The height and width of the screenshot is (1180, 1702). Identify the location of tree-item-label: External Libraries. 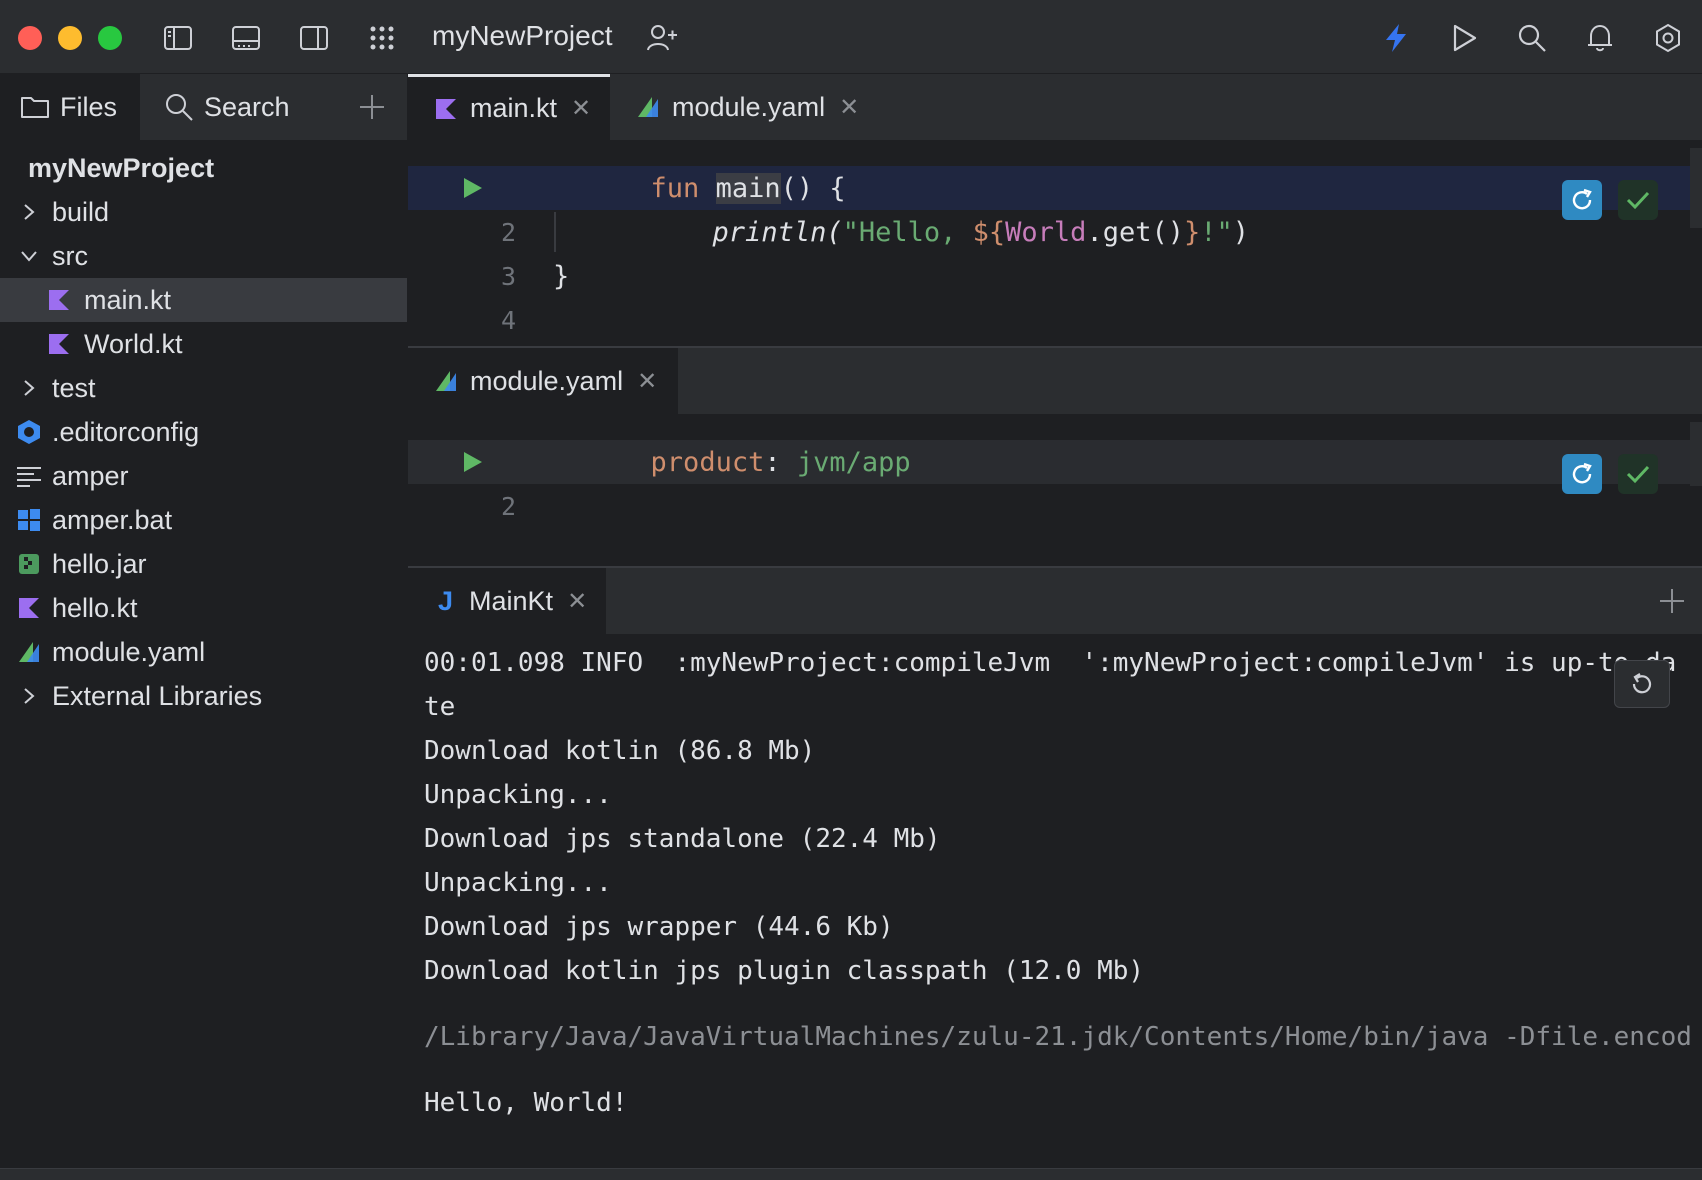
(157, 695).